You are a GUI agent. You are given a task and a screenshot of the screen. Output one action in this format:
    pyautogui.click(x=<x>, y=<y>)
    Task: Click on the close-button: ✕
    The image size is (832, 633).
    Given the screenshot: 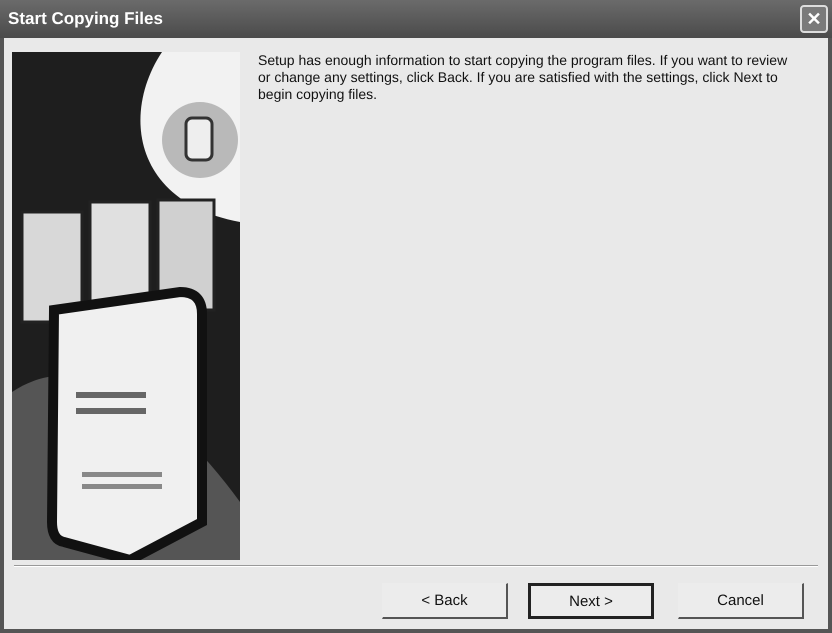 What is the action you would take?
    pyautogui.click(x=814, y=19)
    